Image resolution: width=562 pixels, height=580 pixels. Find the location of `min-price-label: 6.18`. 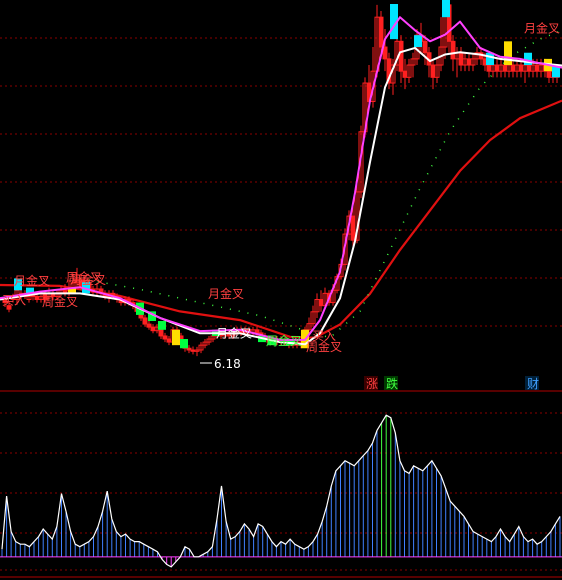

min-price-label: 6.18 is located at coordinates (227, 364).